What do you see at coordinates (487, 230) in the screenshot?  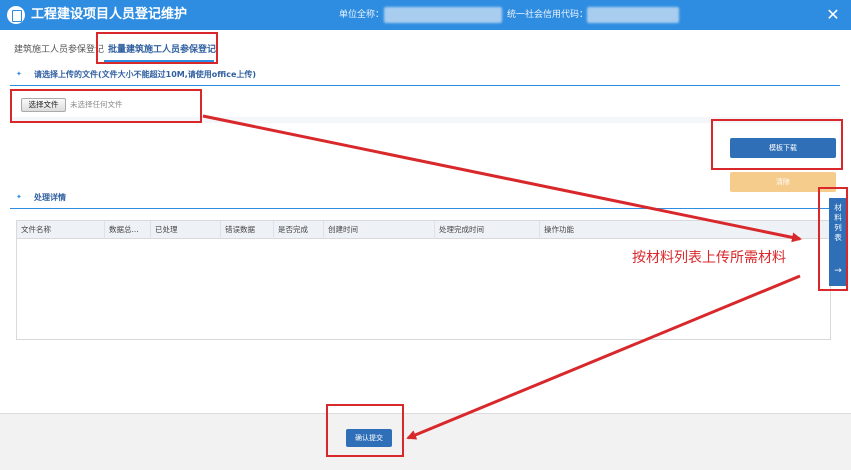 I see `column-header: 处理完成时间` at bounding box center [487, 230].